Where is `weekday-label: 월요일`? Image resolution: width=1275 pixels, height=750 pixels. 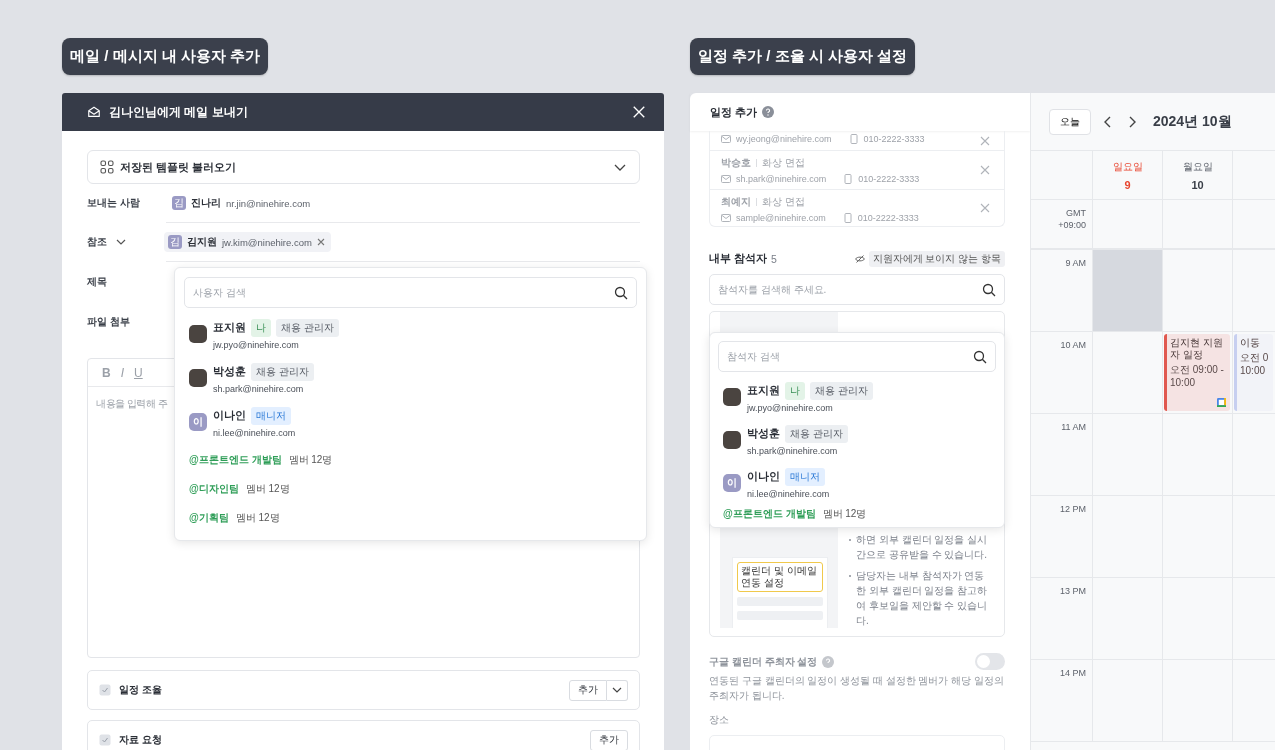
weekday-label: 월요일 is located at coordinates (1197, 166).